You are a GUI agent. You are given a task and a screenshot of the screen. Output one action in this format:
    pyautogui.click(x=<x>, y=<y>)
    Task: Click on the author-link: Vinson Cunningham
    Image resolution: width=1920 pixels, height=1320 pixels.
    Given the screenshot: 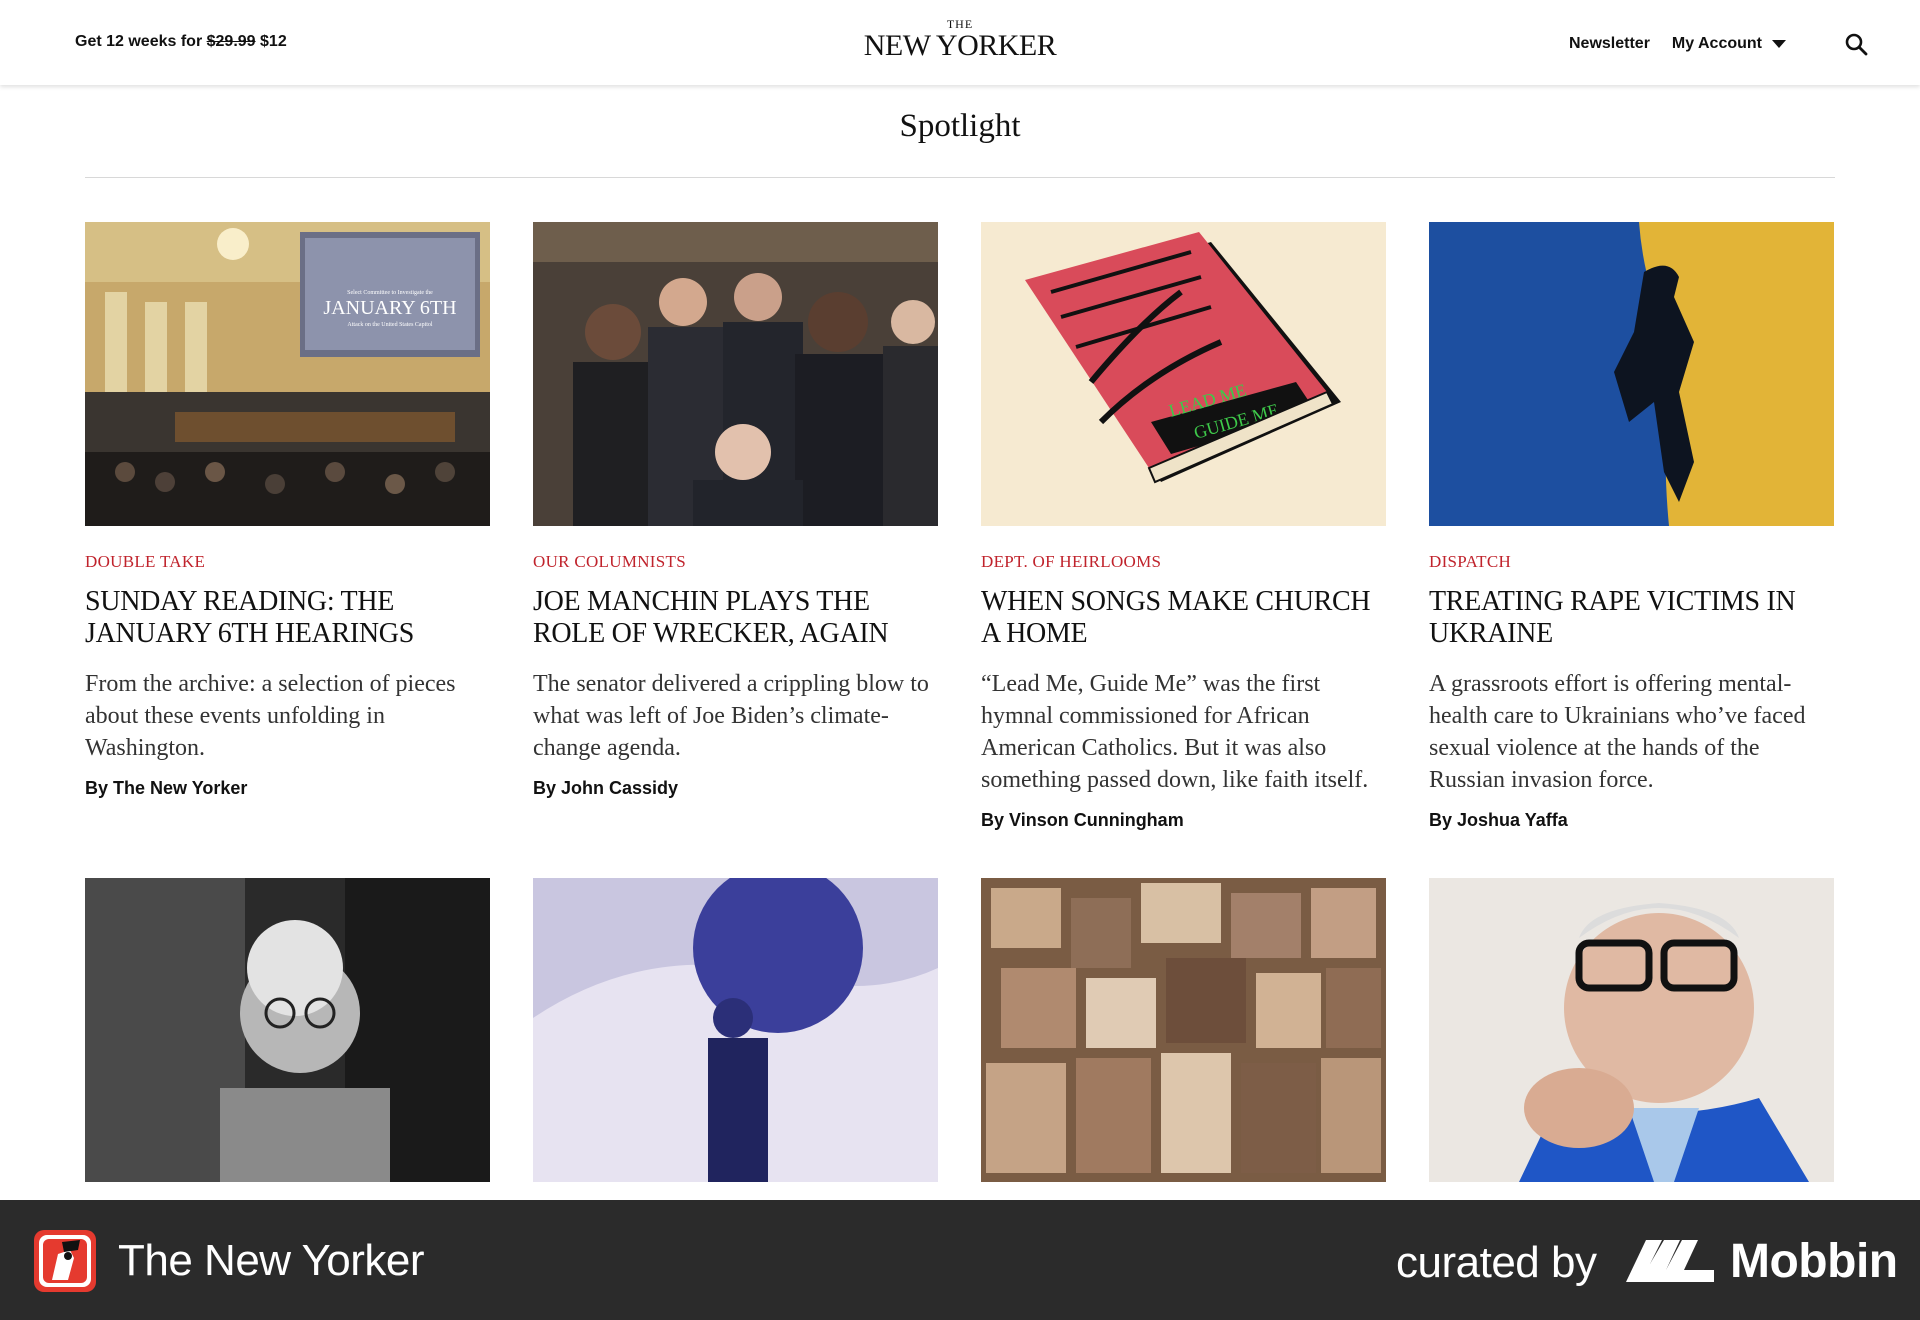 What is the action you would take?
    pyautogui.click(x=1096, y=820)
    